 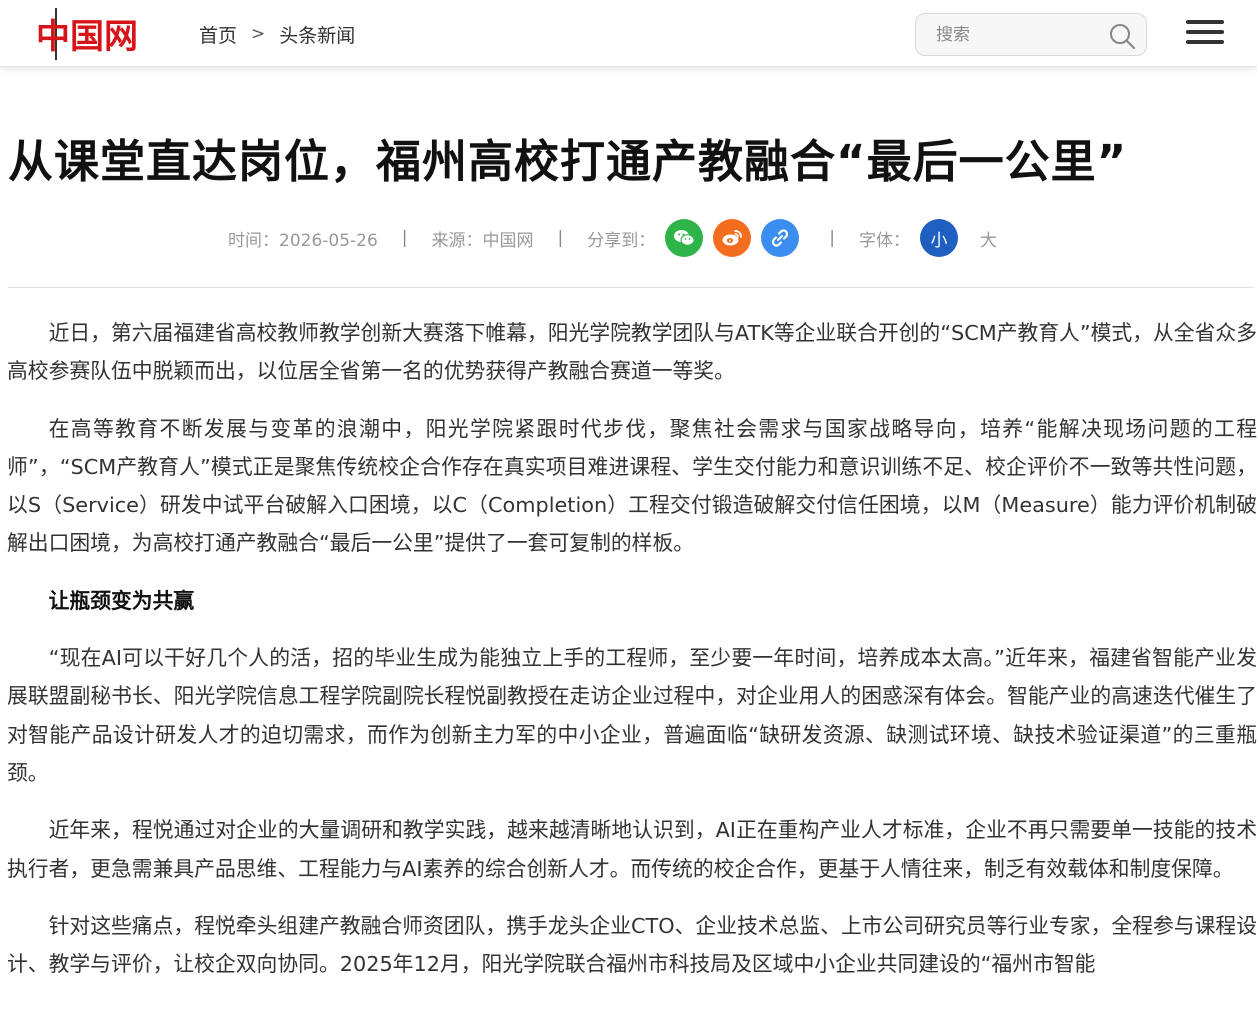 What do you see at coordinates (630, 287) in the screenshot?
I see `title-divider` at bounding box center [630, 287].